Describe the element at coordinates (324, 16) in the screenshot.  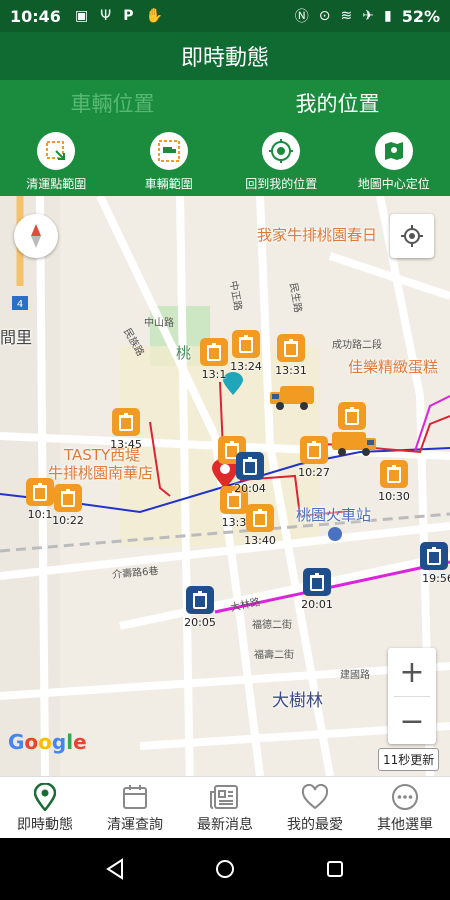
I see `location-status-icon: ⊙` at that location.